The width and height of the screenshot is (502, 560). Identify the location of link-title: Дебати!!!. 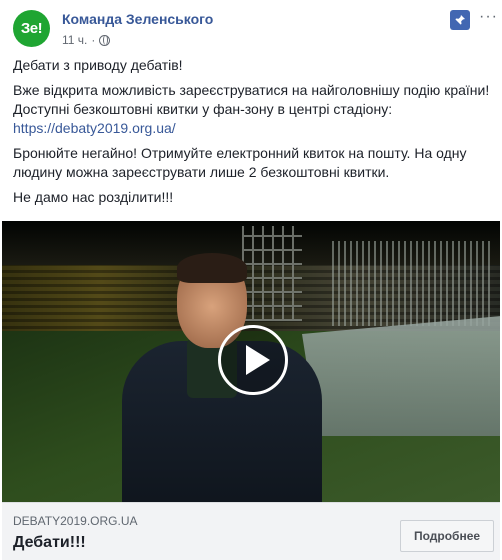
(49, 543).